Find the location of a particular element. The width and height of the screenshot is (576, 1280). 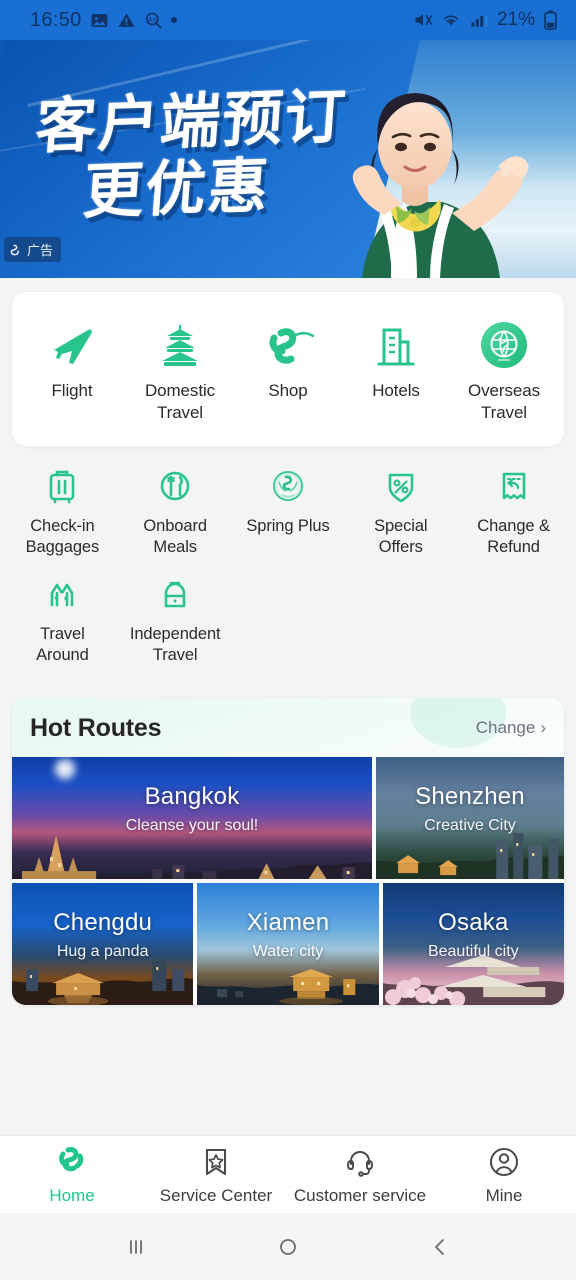

action-independent-travel: Independent Travel is located at coordinates (175, 618).